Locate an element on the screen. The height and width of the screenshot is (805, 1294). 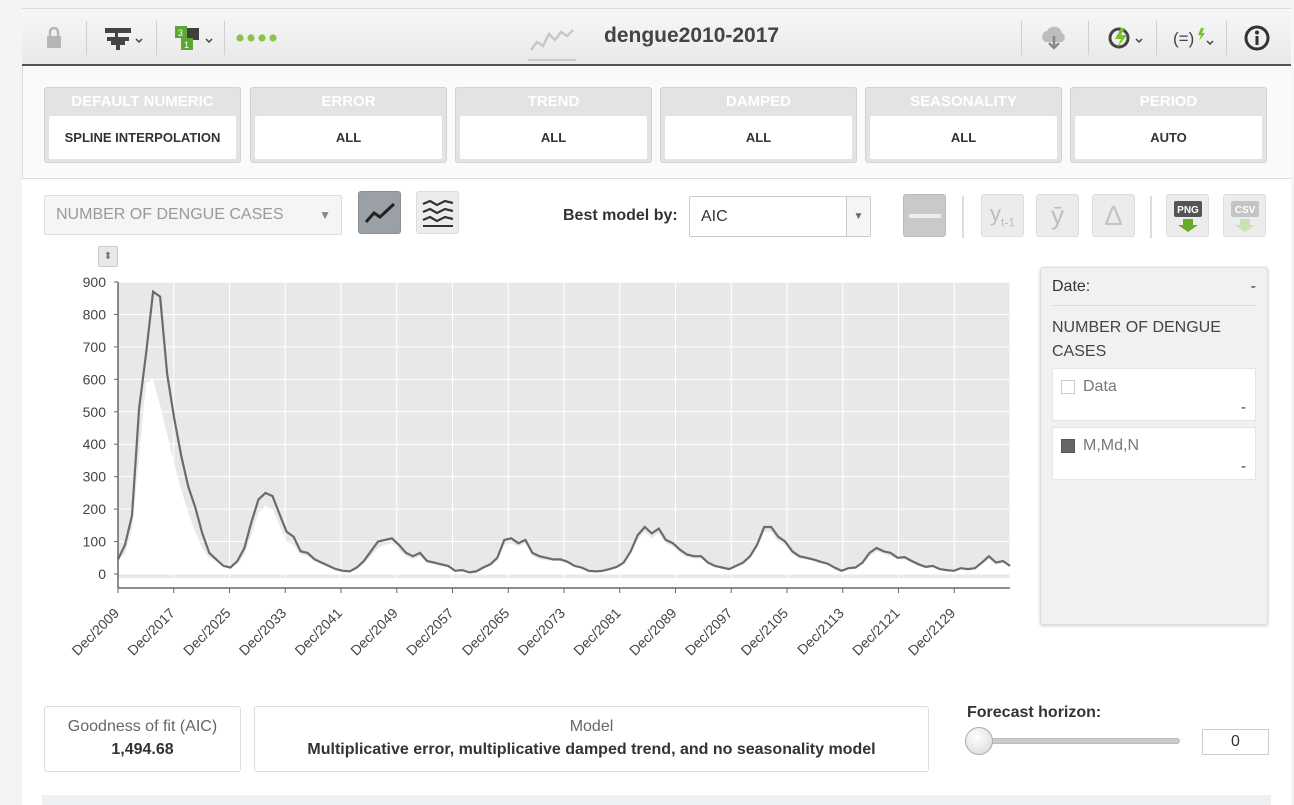
x-tick-label: Dec/2113 is located at coordinates (820, 631).